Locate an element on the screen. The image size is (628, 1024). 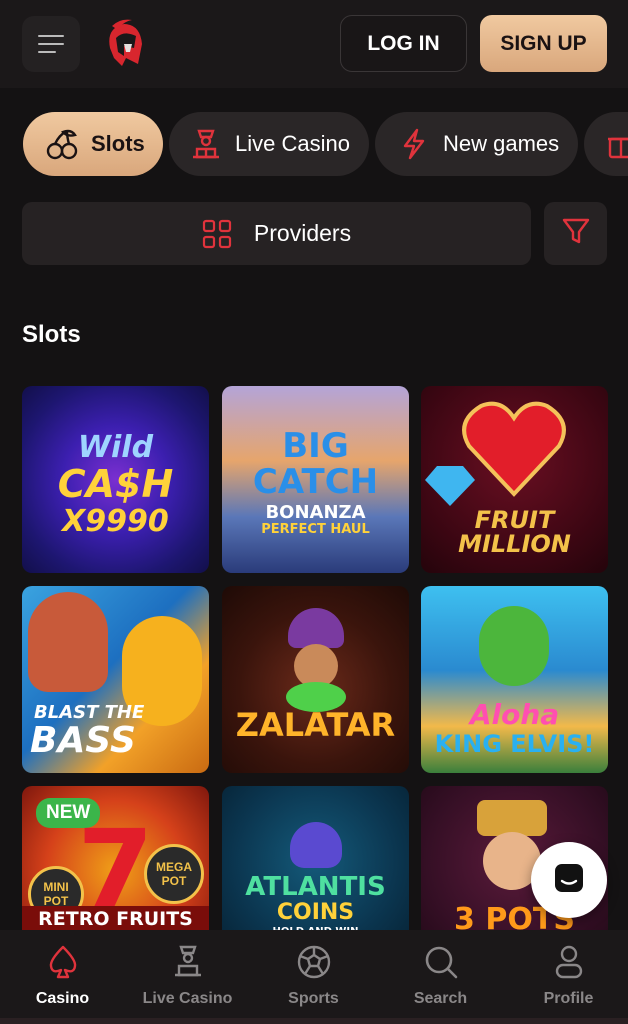
signup-button: SIGN UP is located at coordinates (543, 43).